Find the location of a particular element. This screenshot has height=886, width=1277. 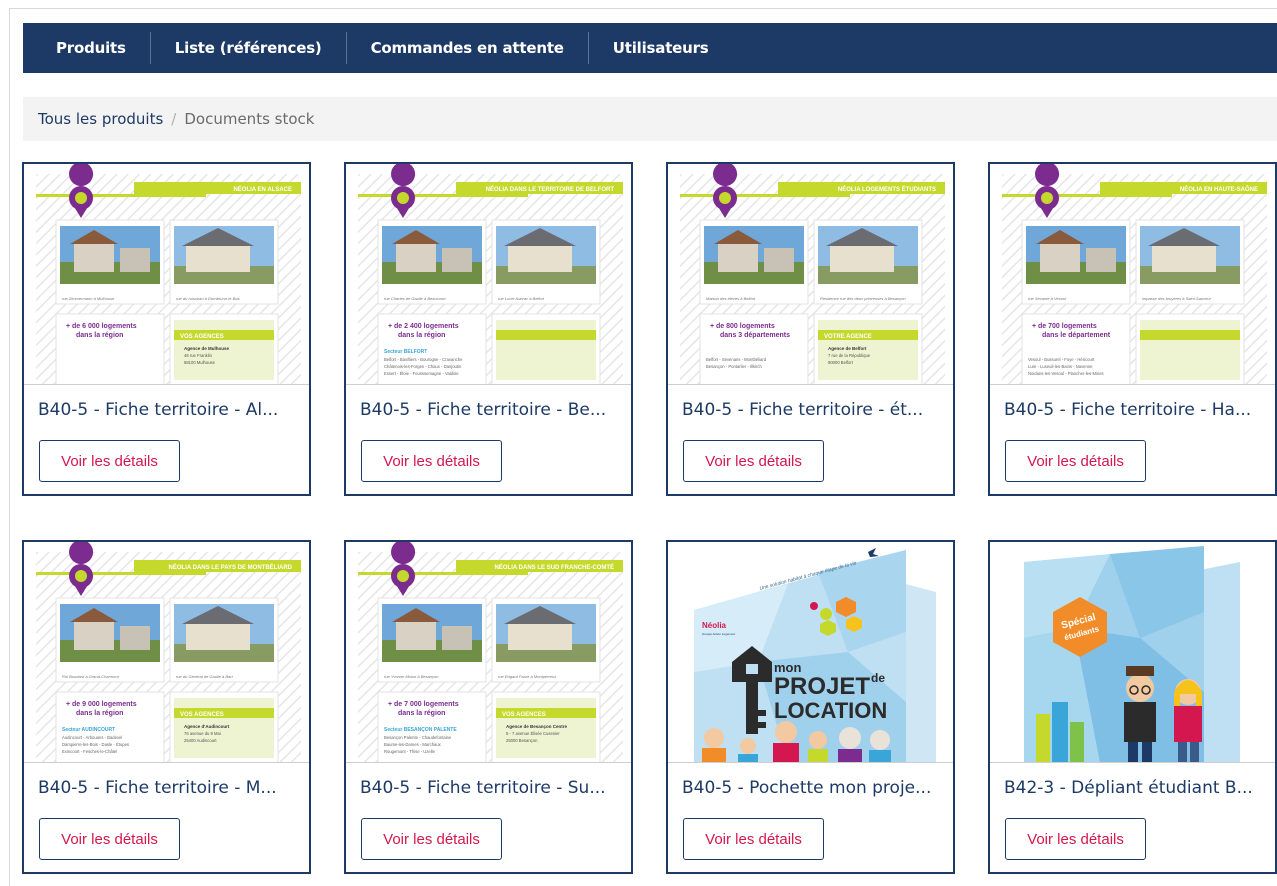

thumbnail-sector-line1: Vesoul - Bussurel - Foye - Héricourt is located at coordinates (1061, 359).